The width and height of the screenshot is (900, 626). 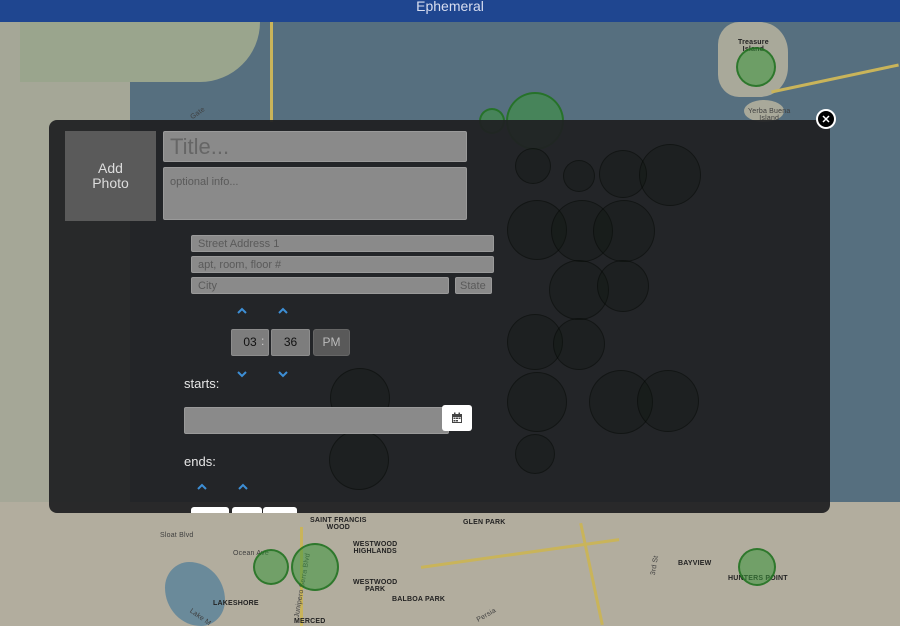 What do you see at coordinates (283, 311) in the screenshot?
I see `minute-up-chevron-icon` at bounding box center [283, 311].